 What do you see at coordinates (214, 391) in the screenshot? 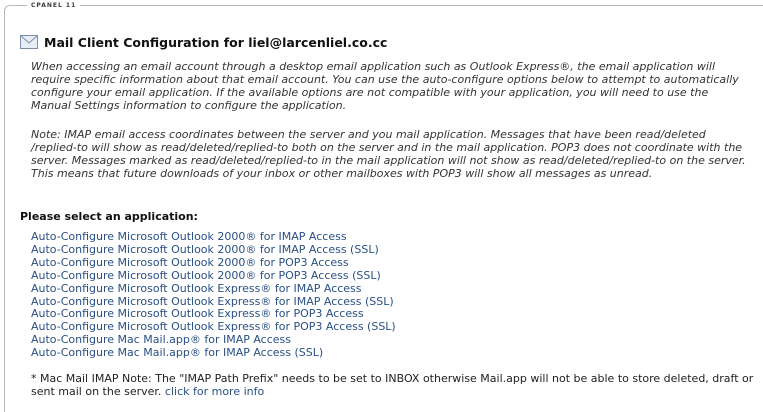
I see `more-info-link: click for more info` at bounding box center [214, 391].